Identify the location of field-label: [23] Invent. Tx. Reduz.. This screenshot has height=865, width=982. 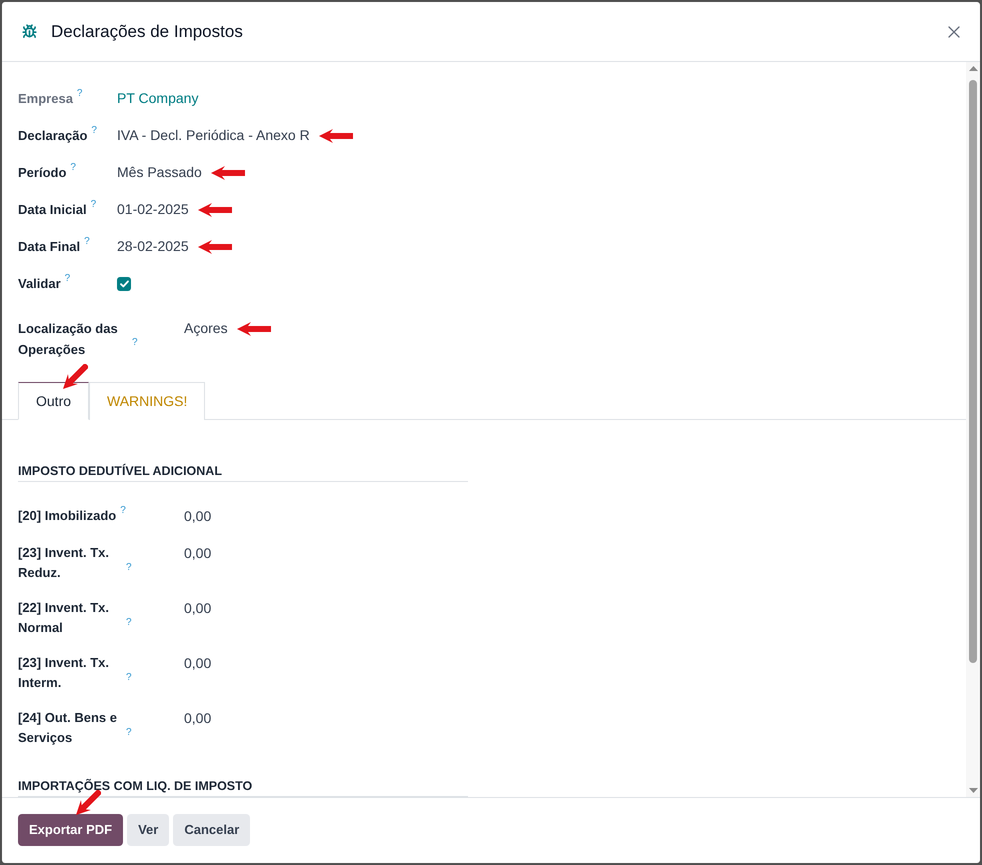
(64, 563).